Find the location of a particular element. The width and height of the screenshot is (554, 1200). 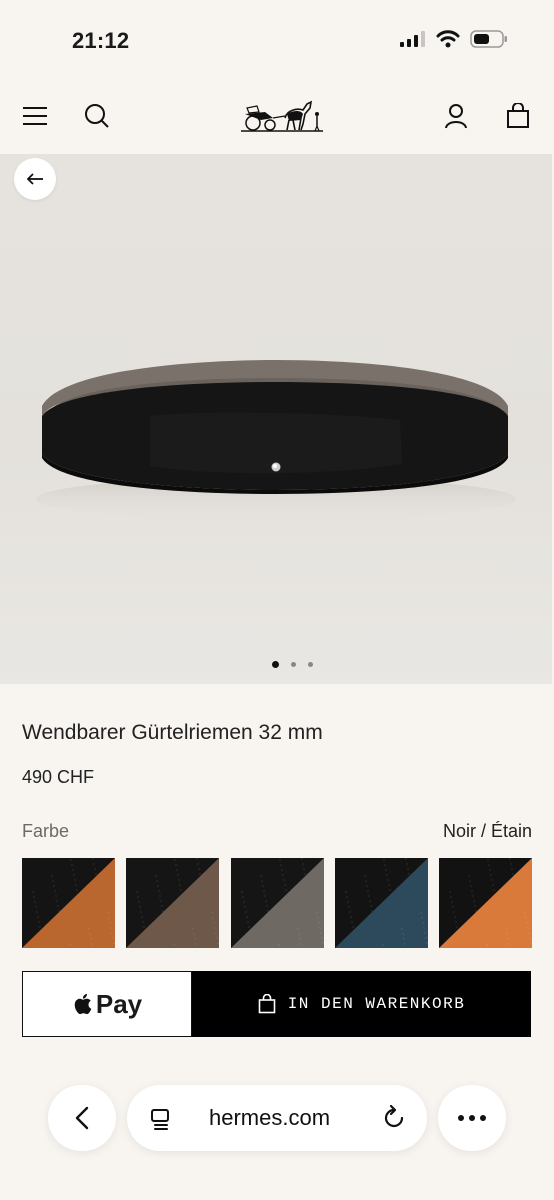

search-button is located at coordinates (97, 116).